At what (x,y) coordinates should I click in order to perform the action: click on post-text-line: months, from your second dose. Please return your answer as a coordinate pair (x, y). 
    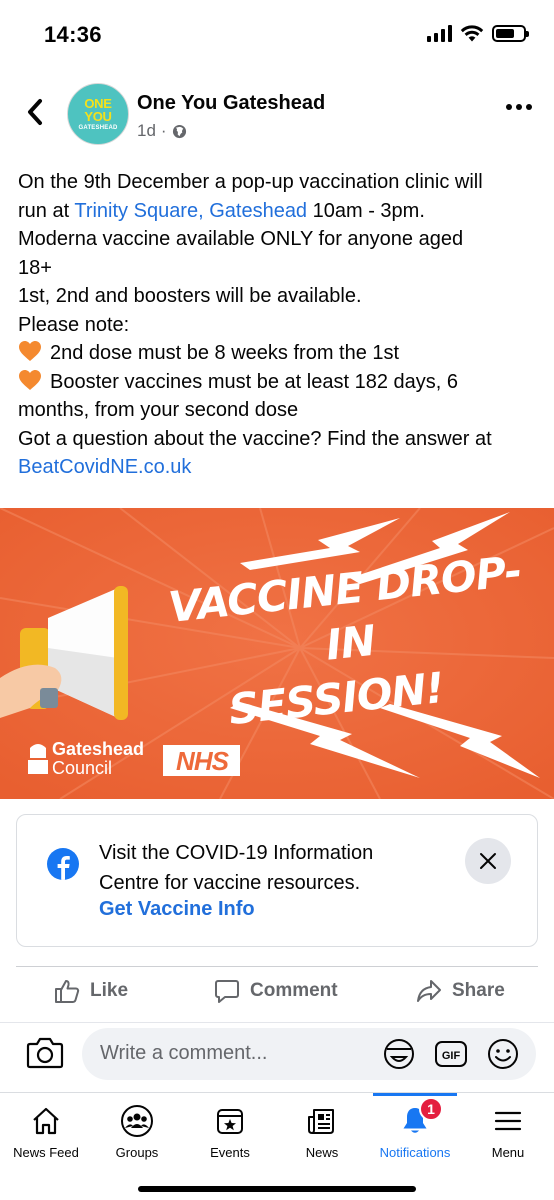
    Looking at the image, I should click on (158, 410).